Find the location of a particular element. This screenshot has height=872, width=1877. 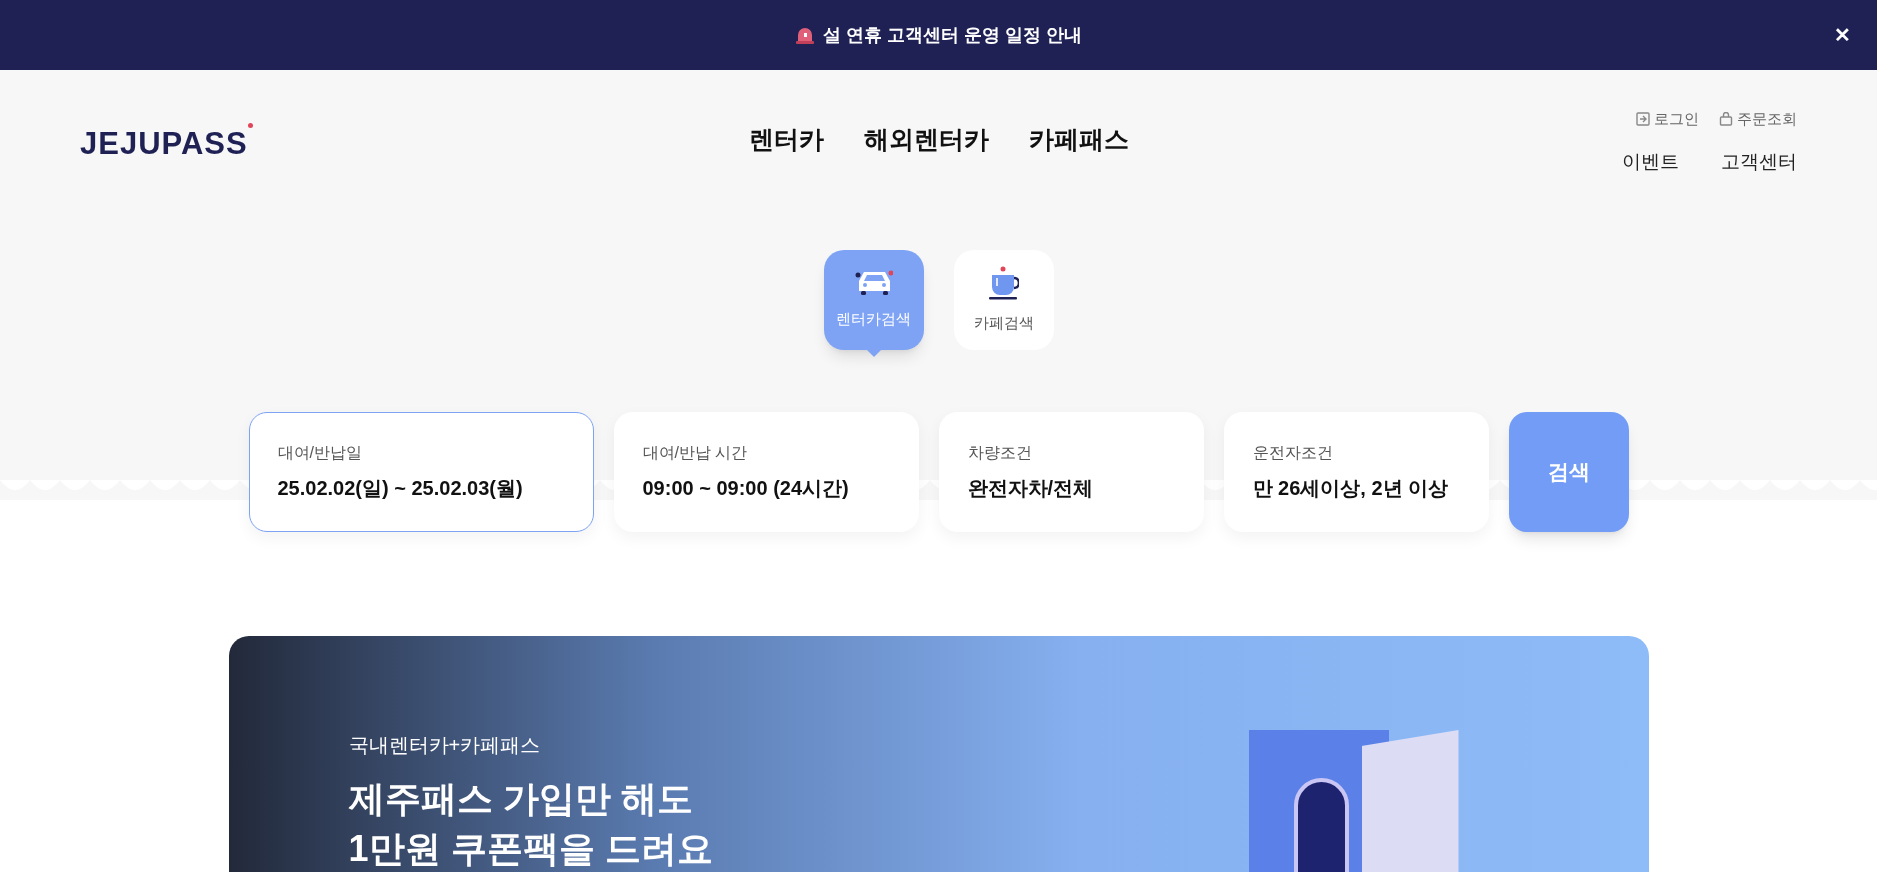

banner-eyebrow: 국내렌터카+카페패스 is located at coordinates (445, 745).